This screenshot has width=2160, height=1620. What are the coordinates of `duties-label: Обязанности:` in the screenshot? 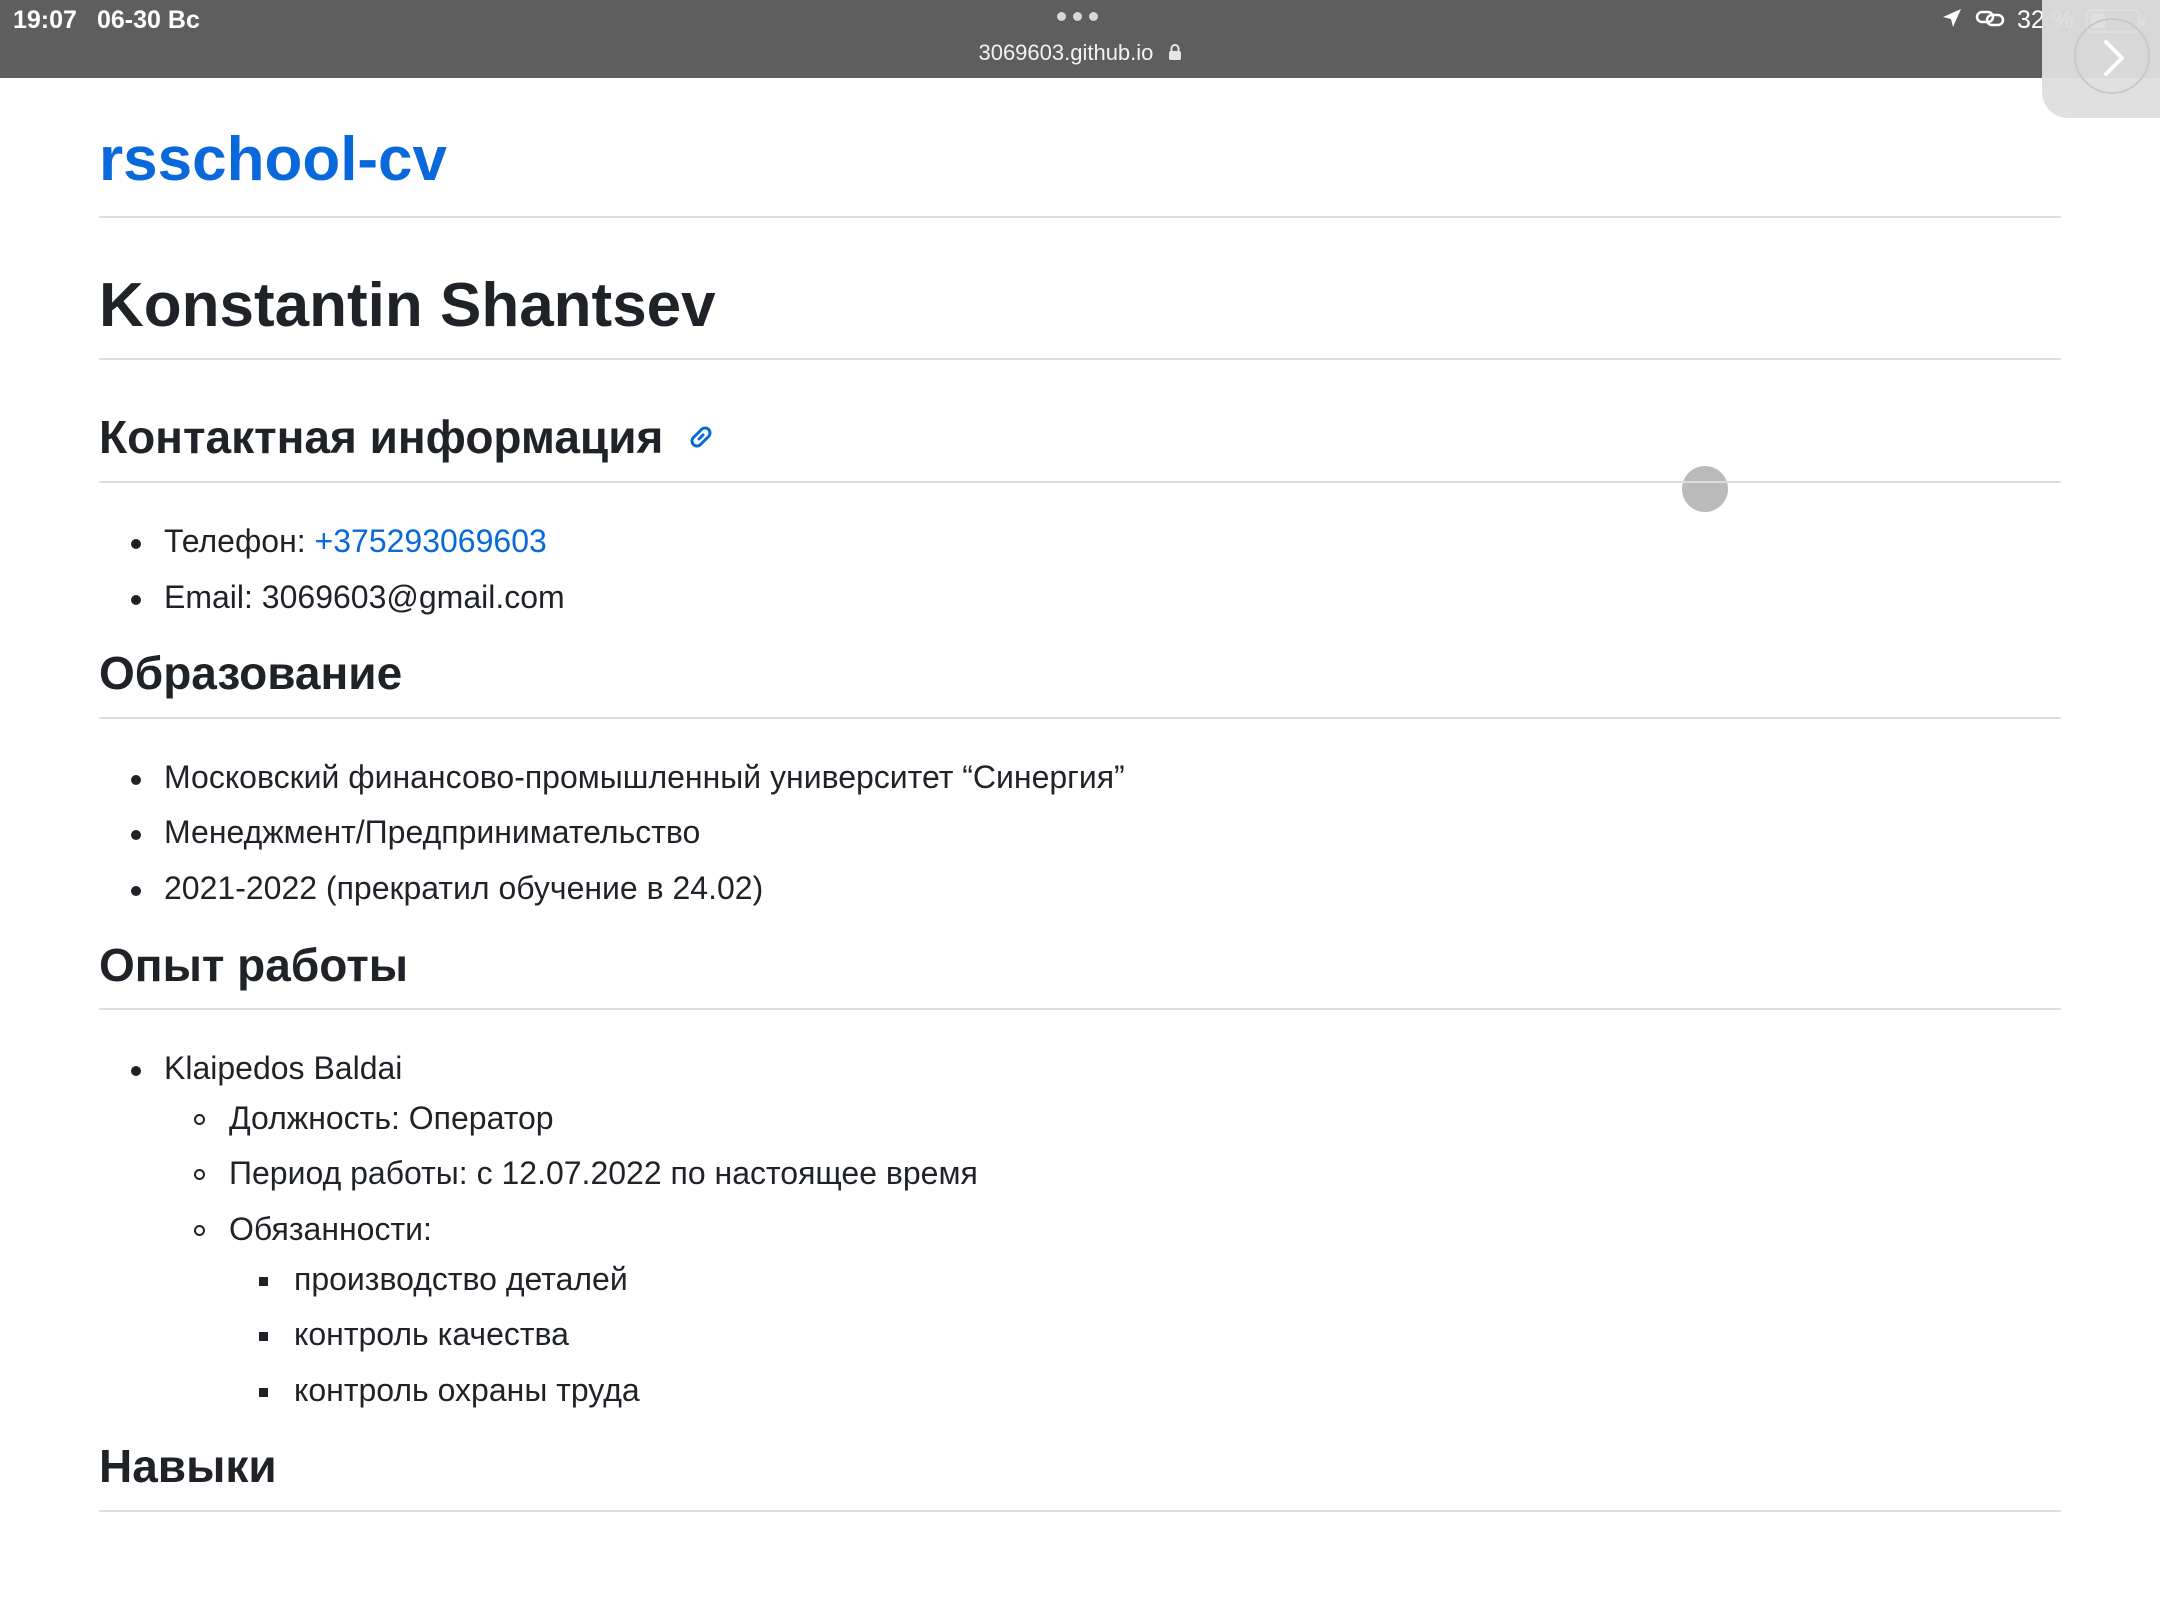 It's located at (330, 1228).